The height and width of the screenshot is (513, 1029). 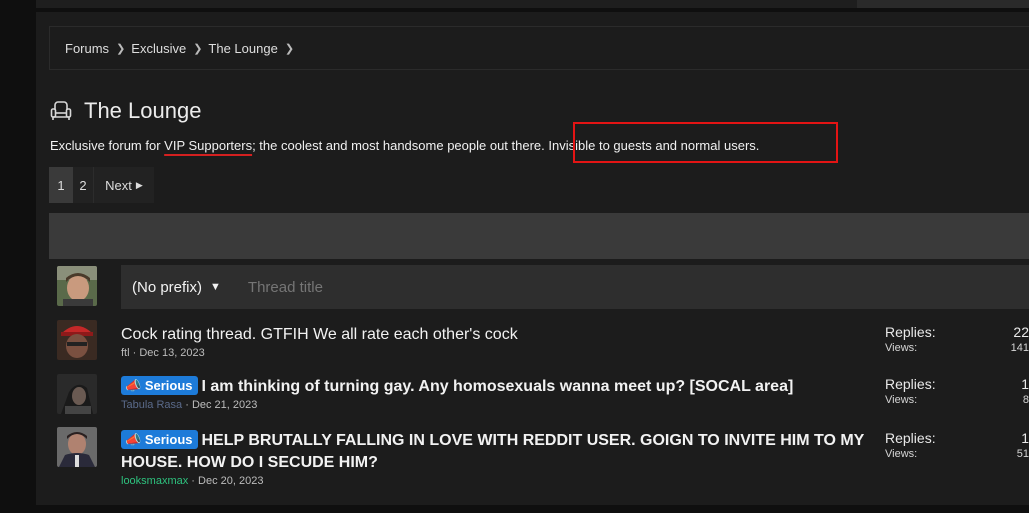 What do you see at coordinates (158, 48) in the screenshot?
I see `breadcrumb-exclusive: Exclusive` at bounding box center [158, 48].